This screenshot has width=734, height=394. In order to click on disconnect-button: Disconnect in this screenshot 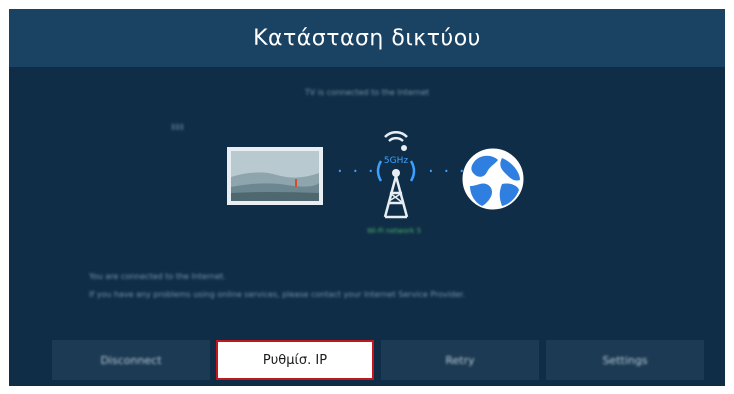, I will do `click(131, 360)`.